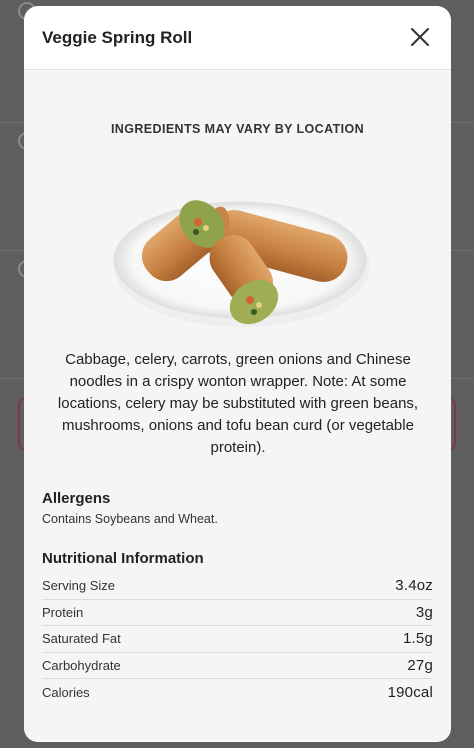 The image size is (474, 748). Describe the element at coordinates (81, 665) in the screenshot. I see `nutrition-label: Carbohydrate` at that location.